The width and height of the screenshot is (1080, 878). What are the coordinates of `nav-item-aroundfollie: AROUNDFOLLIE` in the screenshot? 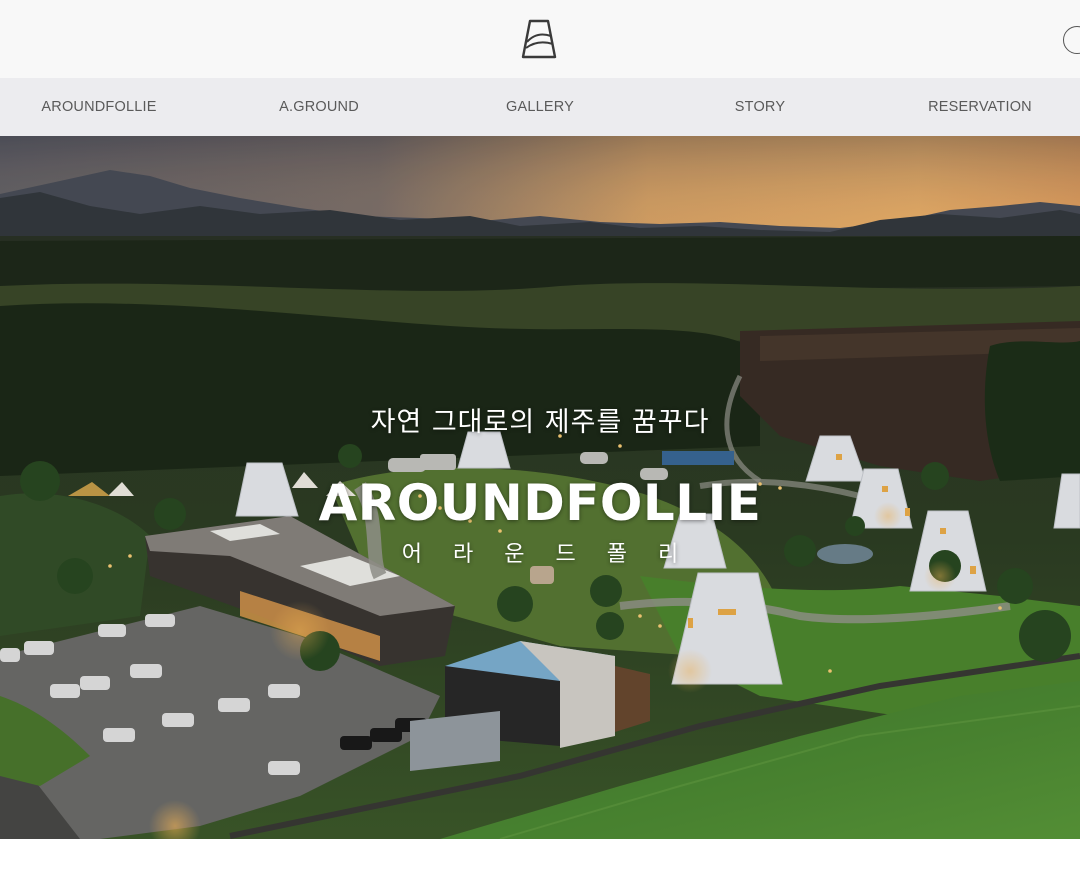 It's located at (98, 107).